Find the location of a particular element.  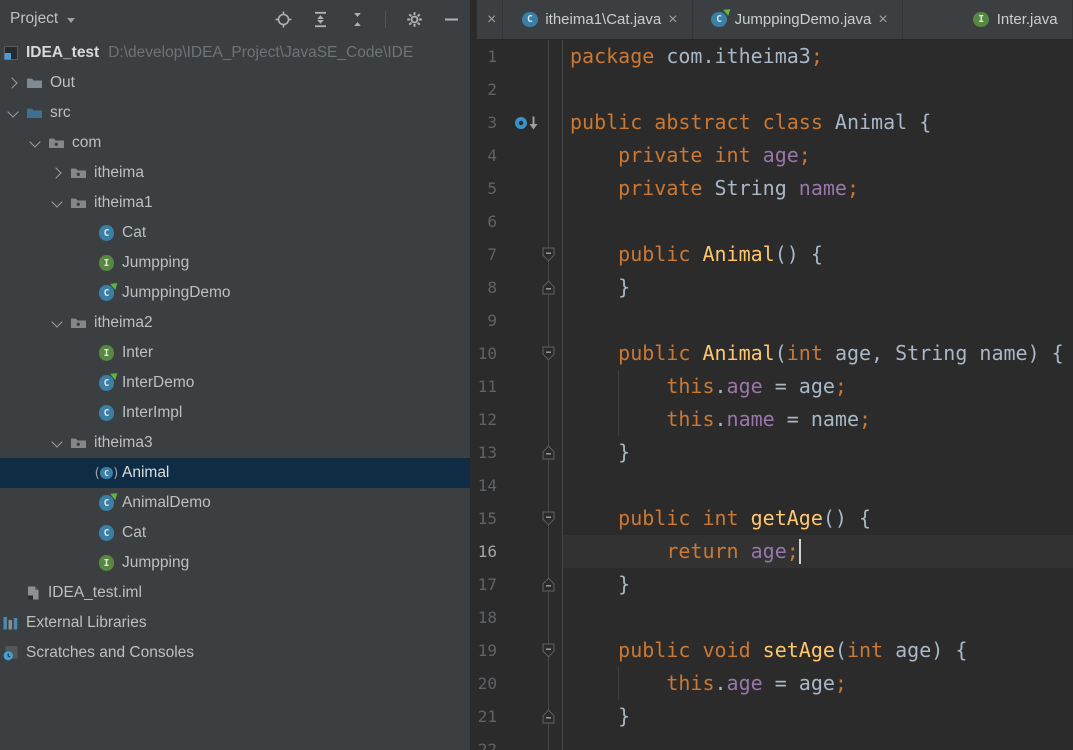

code-line-2: 2 is located at coordinates (771, 89).